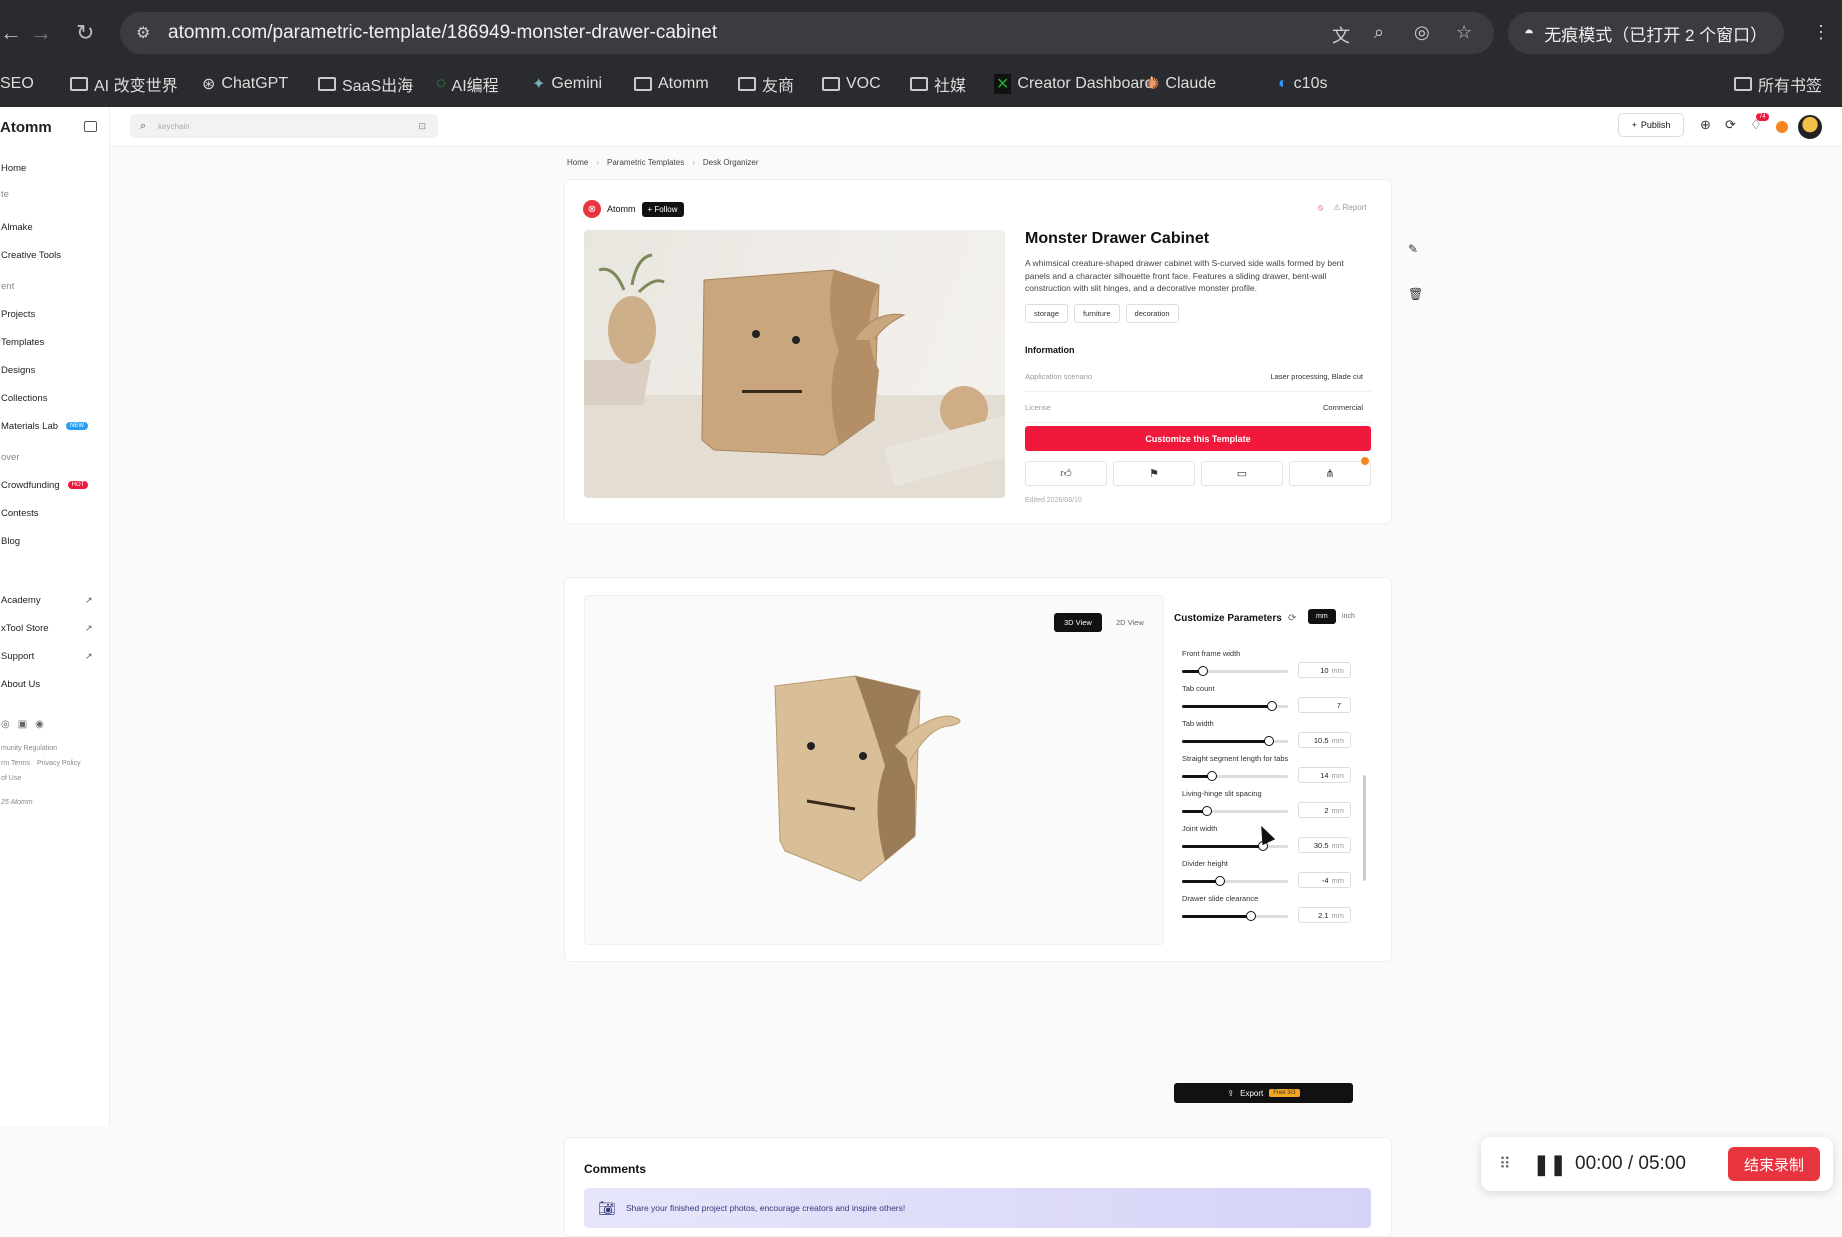 The height and width of the screenshot is (1237, 1842). What do you see at coordinates (766, 84) in the screenshot?
I see `bookmark-item: 友商` at bounding box center [766, 84].